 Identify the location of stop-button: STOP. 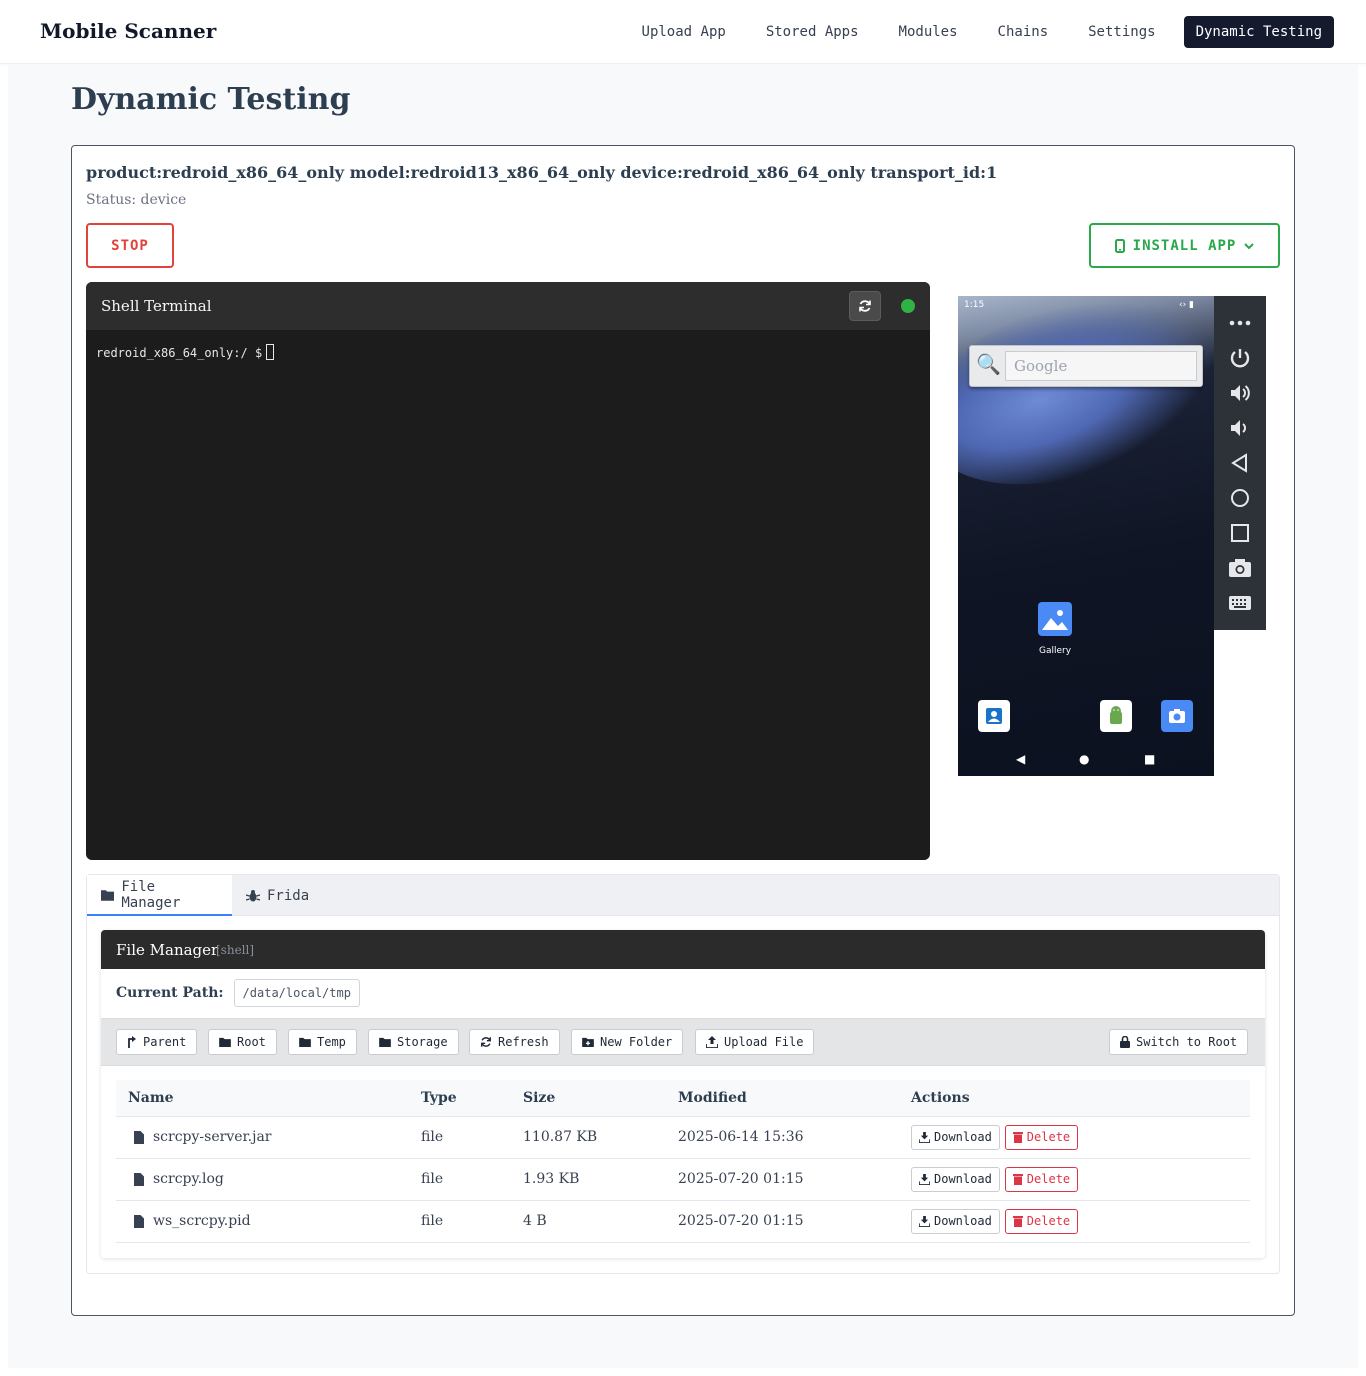
(130, 245).